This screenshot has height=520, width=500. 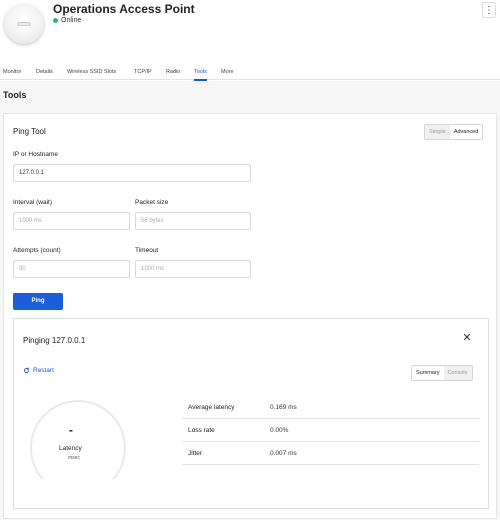 I want to click on restart-button: Restart, so click(x=38, y=370).